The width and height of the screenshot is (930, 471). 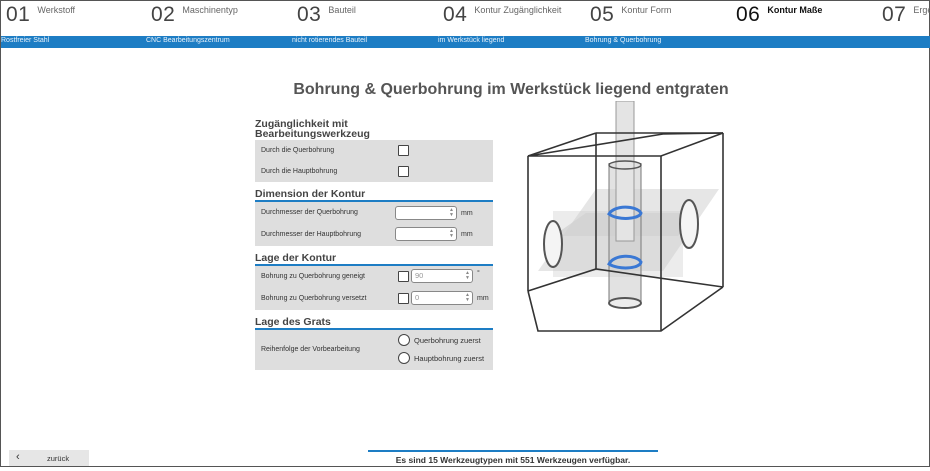 What do you see at coordinates (502, 17) in the screenshot?
I see `step-04: 04 Kontur Zugänglichkeit` at bounding box center [502, 17].